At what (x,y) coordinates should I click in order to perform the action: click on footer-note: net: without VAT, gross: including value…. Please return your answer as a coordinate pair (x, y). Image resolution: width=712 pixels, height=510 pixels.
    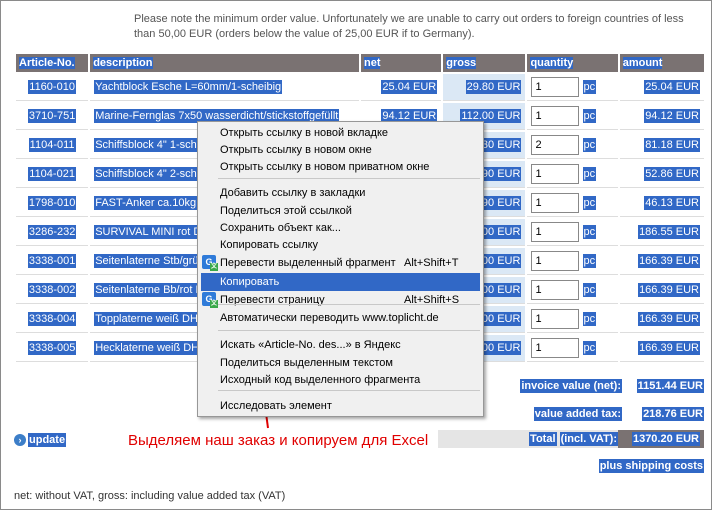
    Looking at the image, I should click on (150, 496).